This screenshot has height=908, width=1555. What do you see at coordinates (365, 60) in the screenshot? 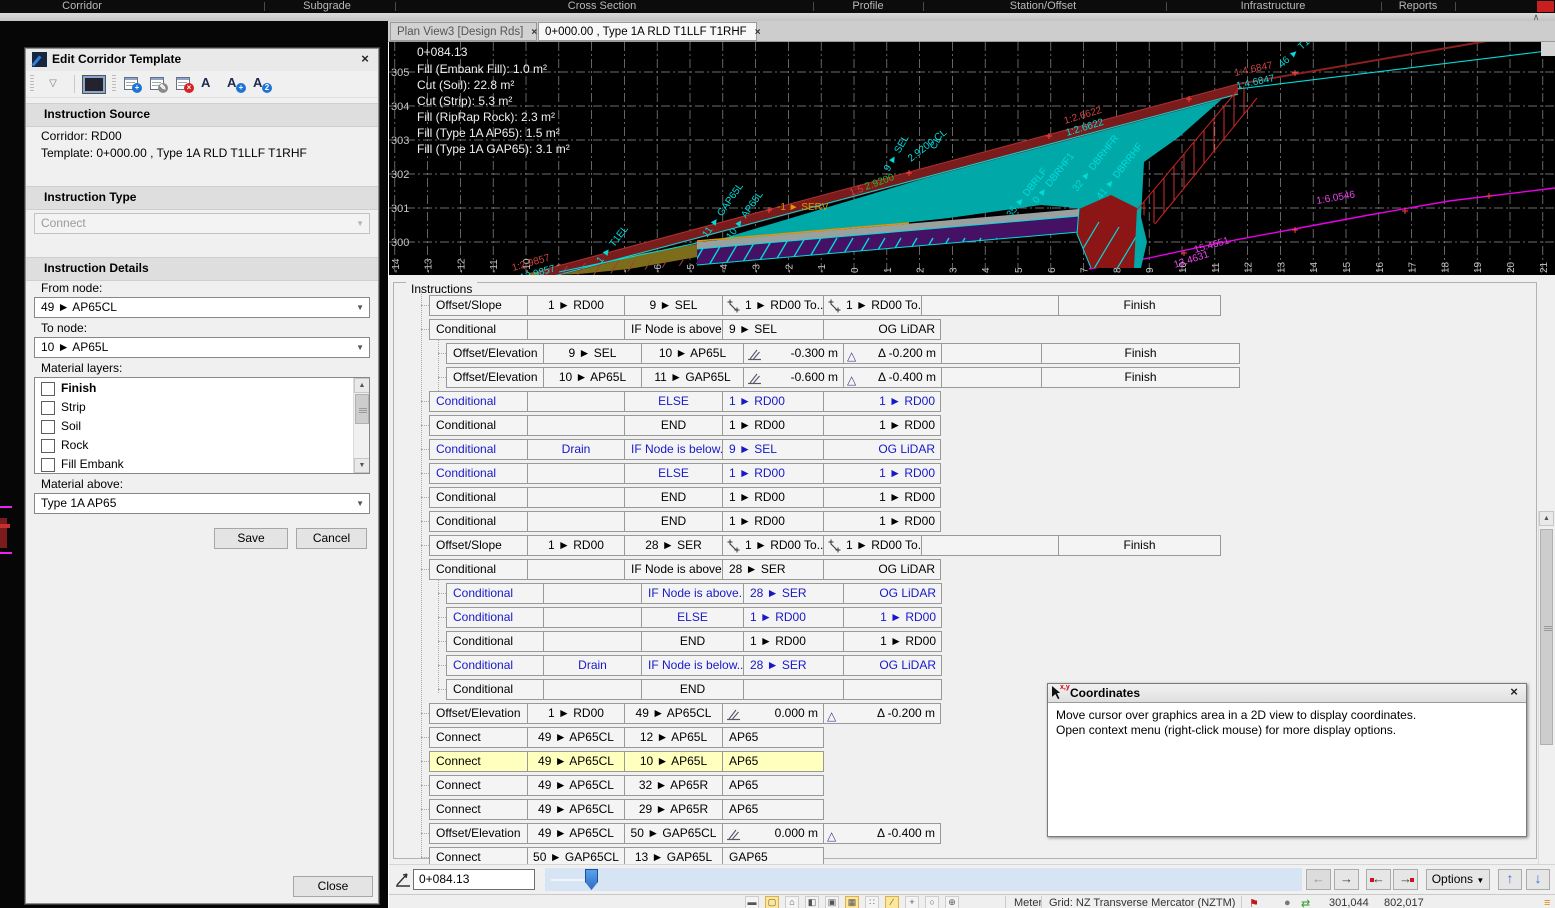
I see `close-icon: ×` at bounding box center [365, 60].